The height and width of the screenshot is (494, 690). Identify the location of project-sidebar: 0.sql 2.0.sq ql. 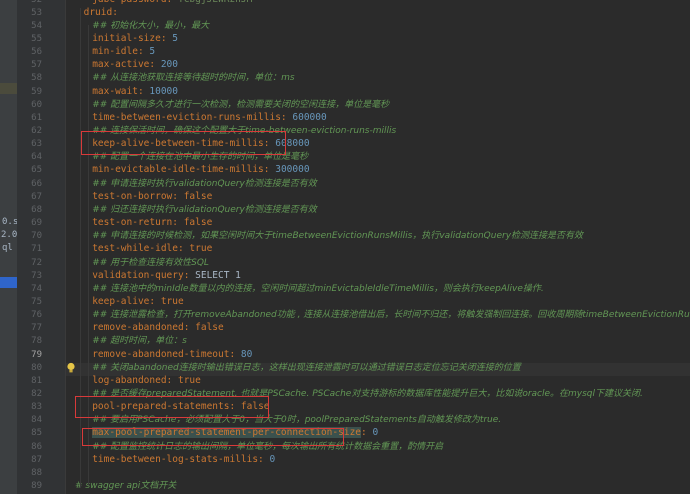
(8, 247).